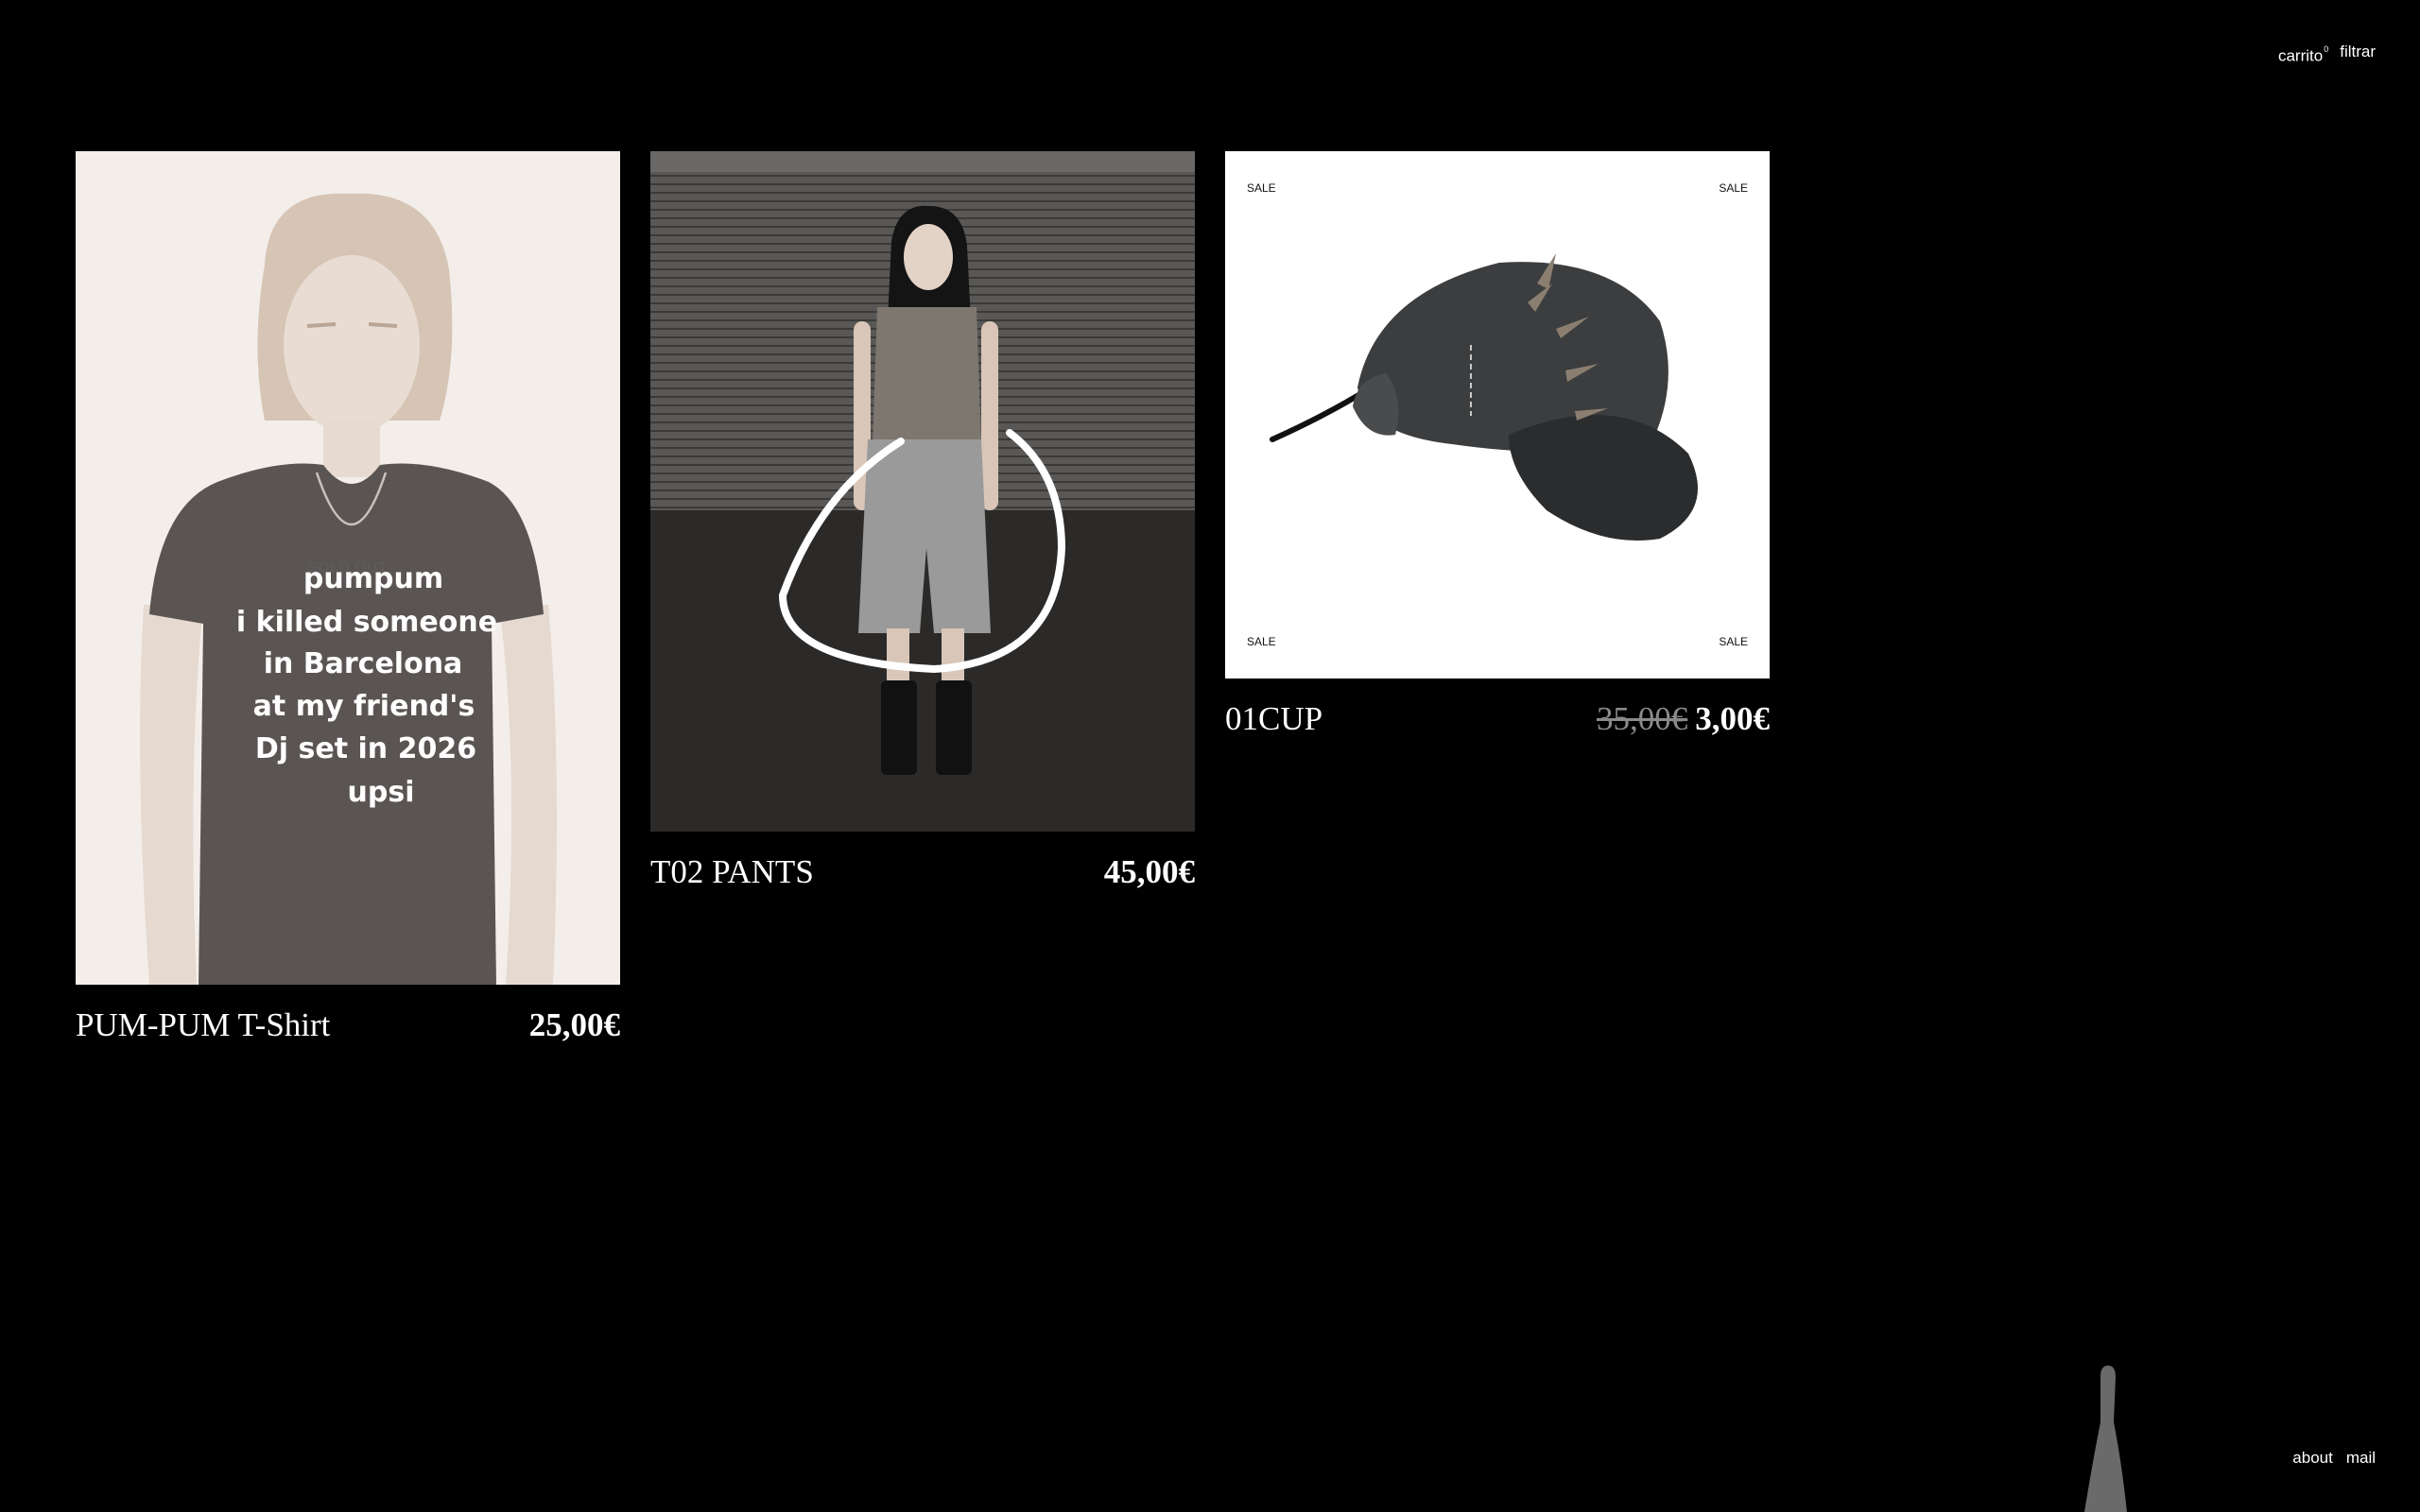  I want to click on product-name: PUM-PUM T-Shirt, so click(203, 1025).